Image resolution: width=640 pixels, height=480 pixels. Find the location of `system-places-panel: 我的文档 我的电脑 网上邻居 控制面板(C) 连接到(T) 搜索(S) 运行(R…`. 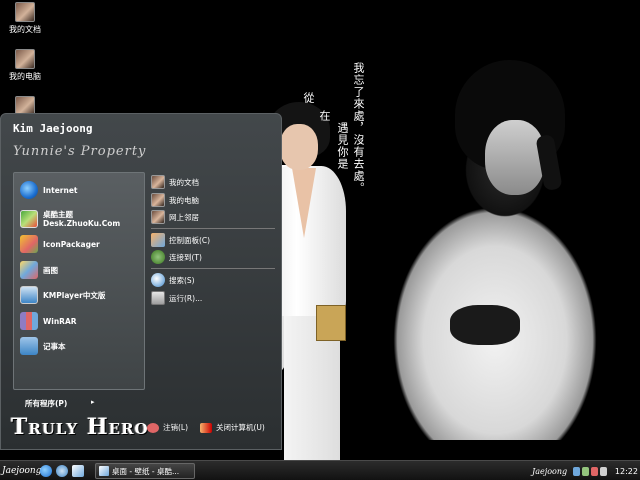

system-places-panel: 我的文档 我的电脑 网上邻居 控制面板(C) 连接到(T) 搜索(S) 运行(R… is located at coordinates (214, 272).